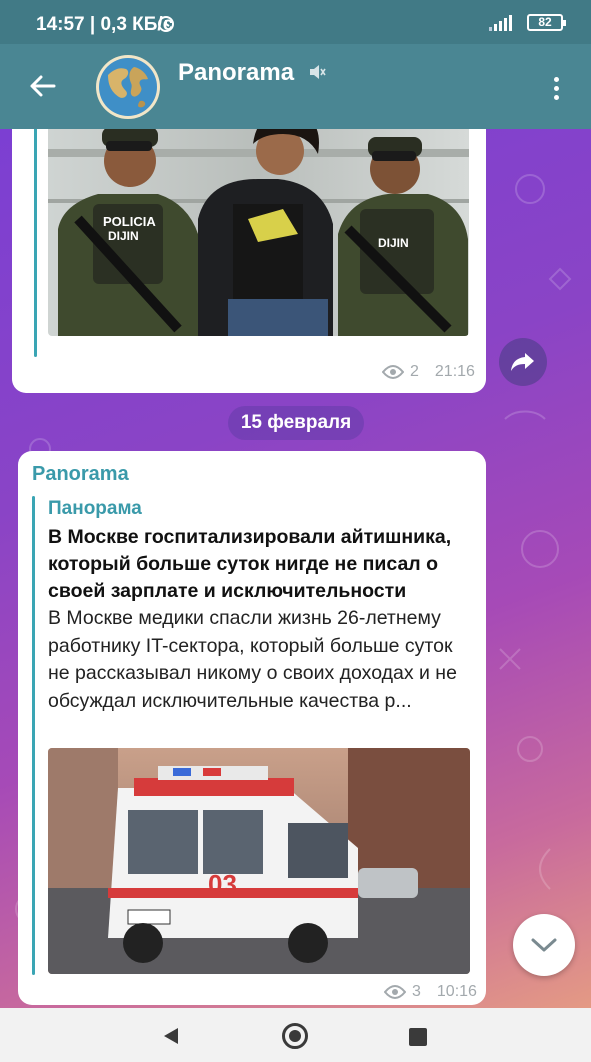 The width and height of the screenshot is (591, 1062). I want to click on forwarded-from: Panorama, so click(80, 474).